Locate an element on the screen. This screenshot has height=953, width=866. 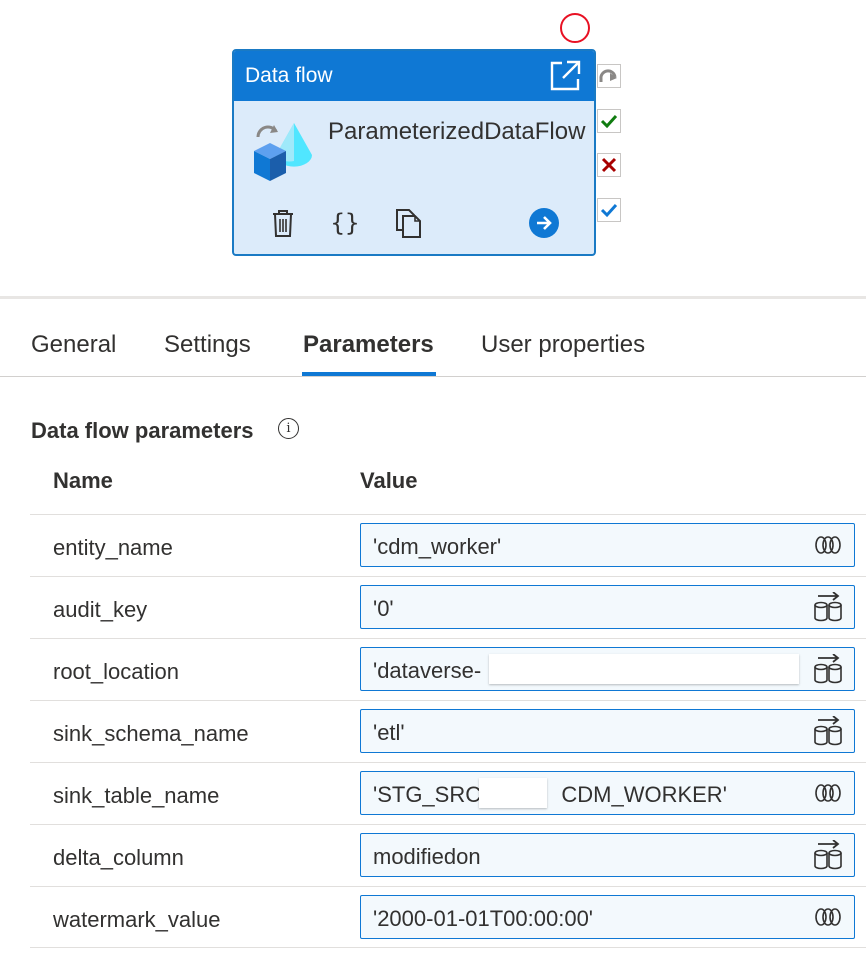
completion-icon is located at coordinates (609, 210).